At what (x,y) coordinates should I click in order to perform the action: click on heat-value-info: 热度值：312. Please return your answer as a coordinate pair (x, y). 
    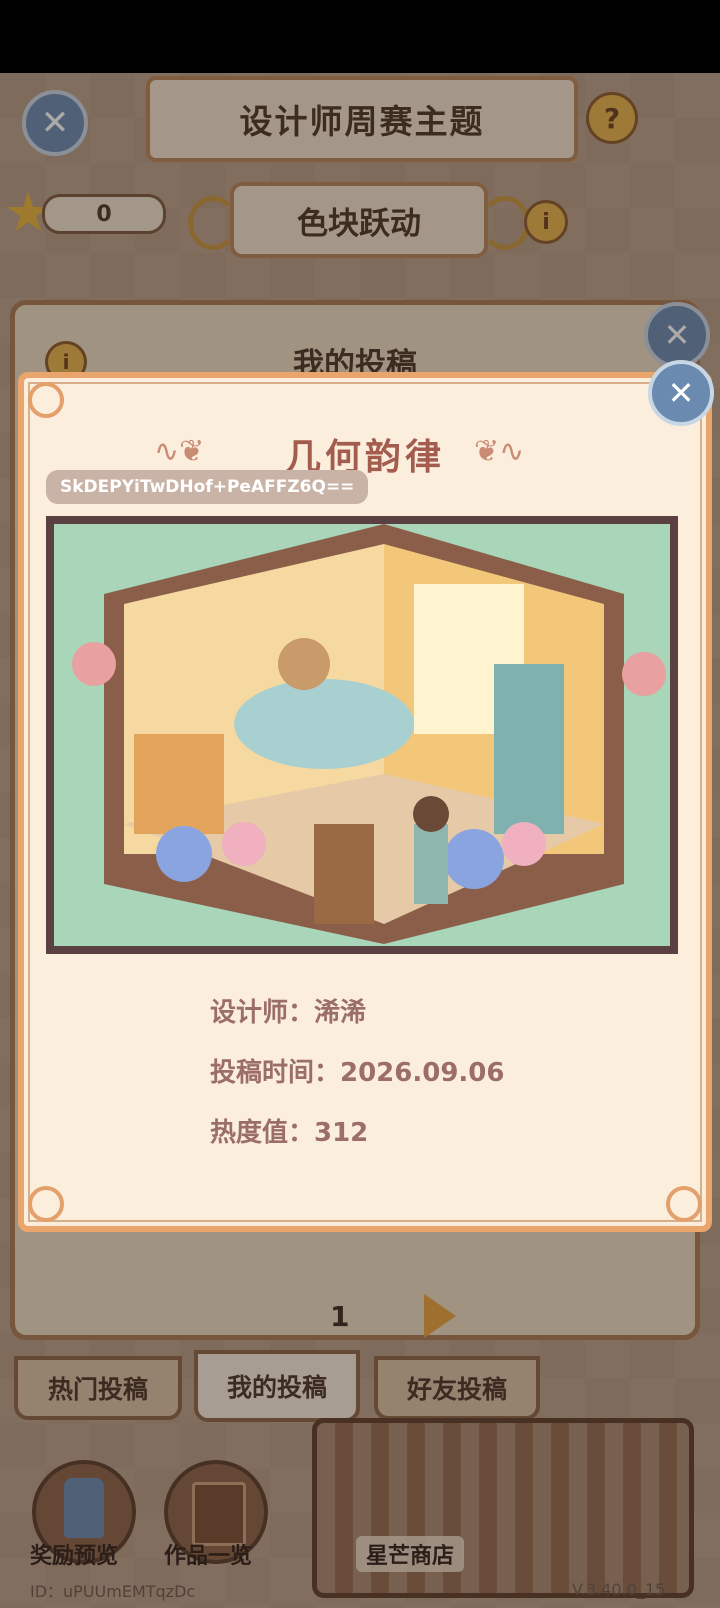
    Looking at the image, I should click on (289, 1133).